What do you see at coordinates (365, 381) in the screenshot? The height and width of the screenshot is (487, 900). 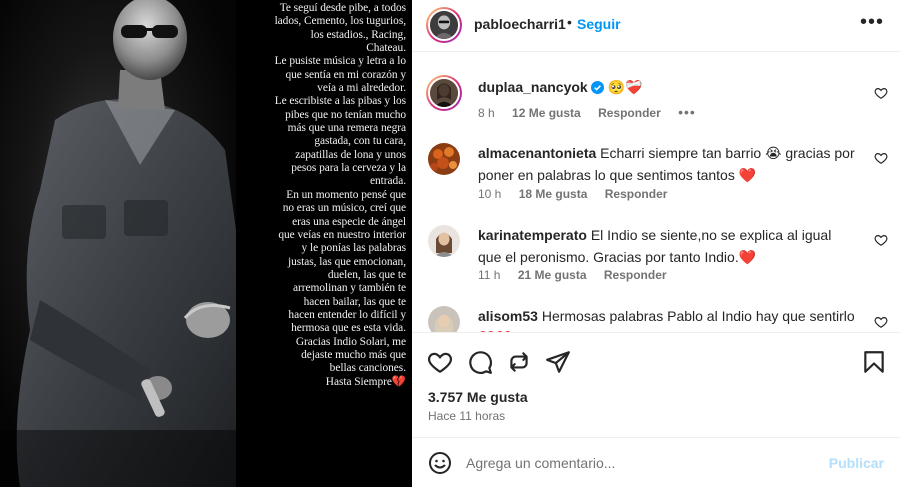 I see `story-line: Hasta Siempre💔` at bounding box center [365, 381].